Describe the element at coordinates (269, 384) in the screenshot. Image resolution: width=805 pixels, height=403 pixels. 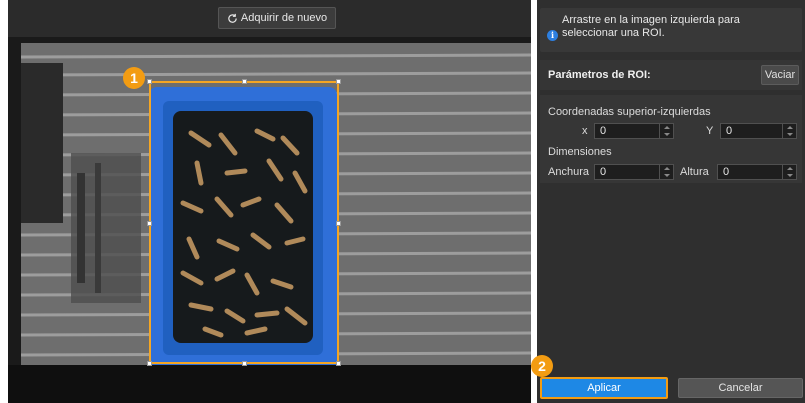
I see `image-bottom-margin` at that location.